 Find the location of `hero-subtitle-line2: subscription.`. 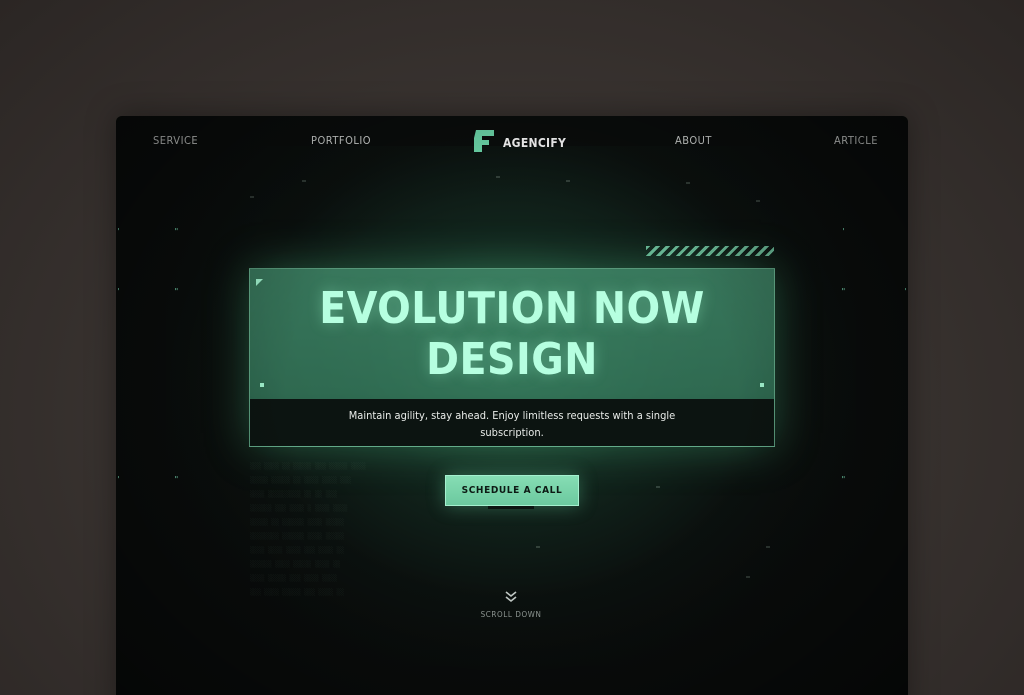

hero-subtitle-line2: subscription. is located at coordinates (512, 432).